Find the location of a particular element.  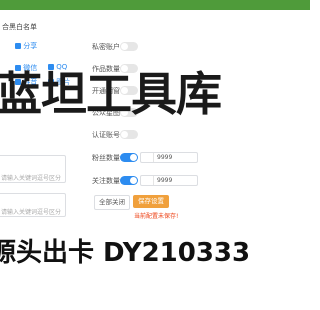

unsaved-notice: 当前配置未保存! is located at coordinates (156, 216).